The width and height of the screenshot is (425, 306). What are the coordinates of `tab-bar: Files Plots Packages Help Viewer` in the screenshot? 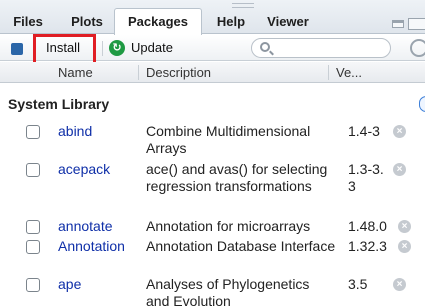 It's located at (212, 17).